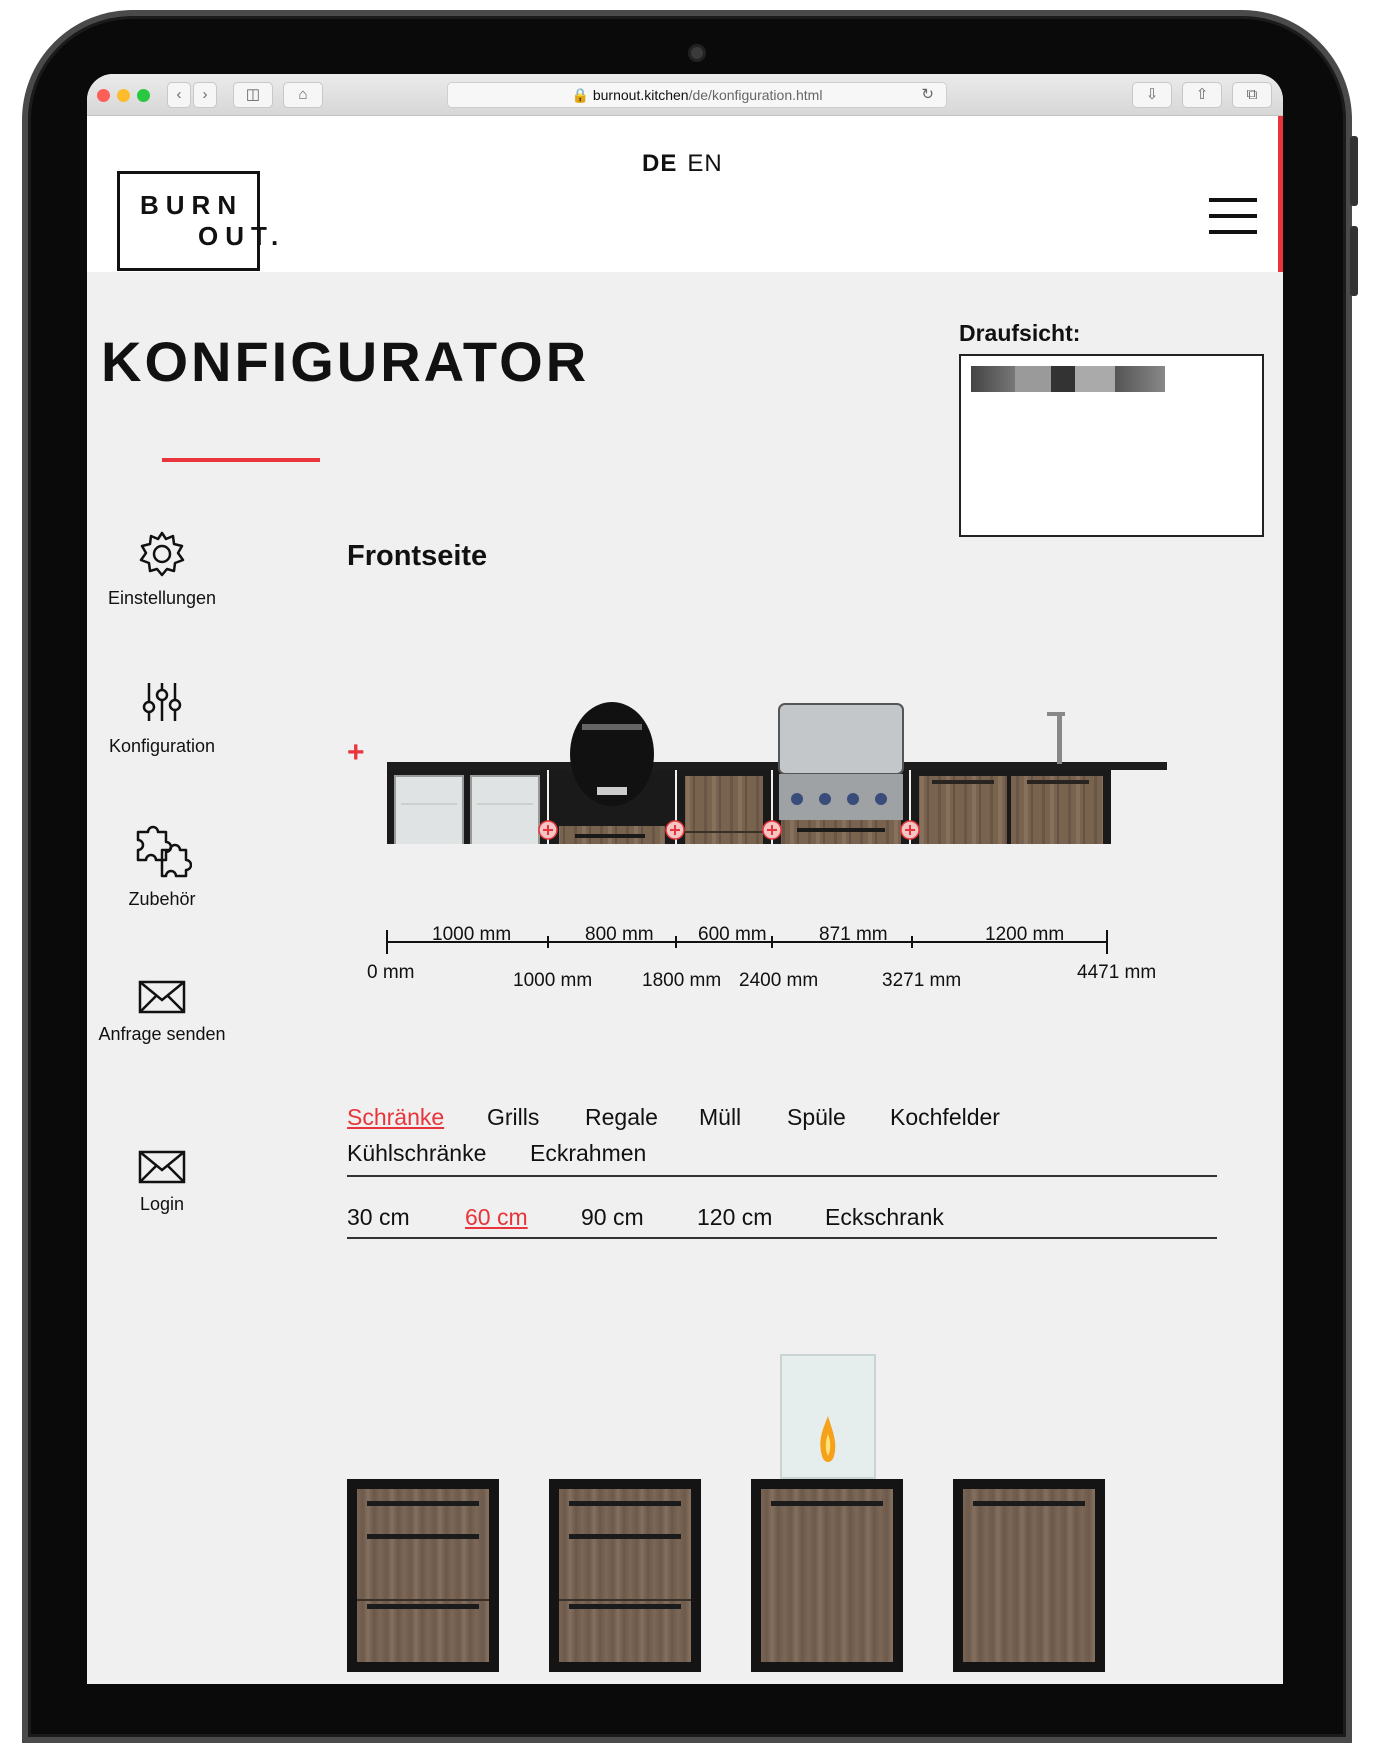 The image size is (1373, 1743). What do you see at coordinates (513, 1117) in the screenshot?
I see `category-tab-grills: Grills` at bounding box center [513, 1117].